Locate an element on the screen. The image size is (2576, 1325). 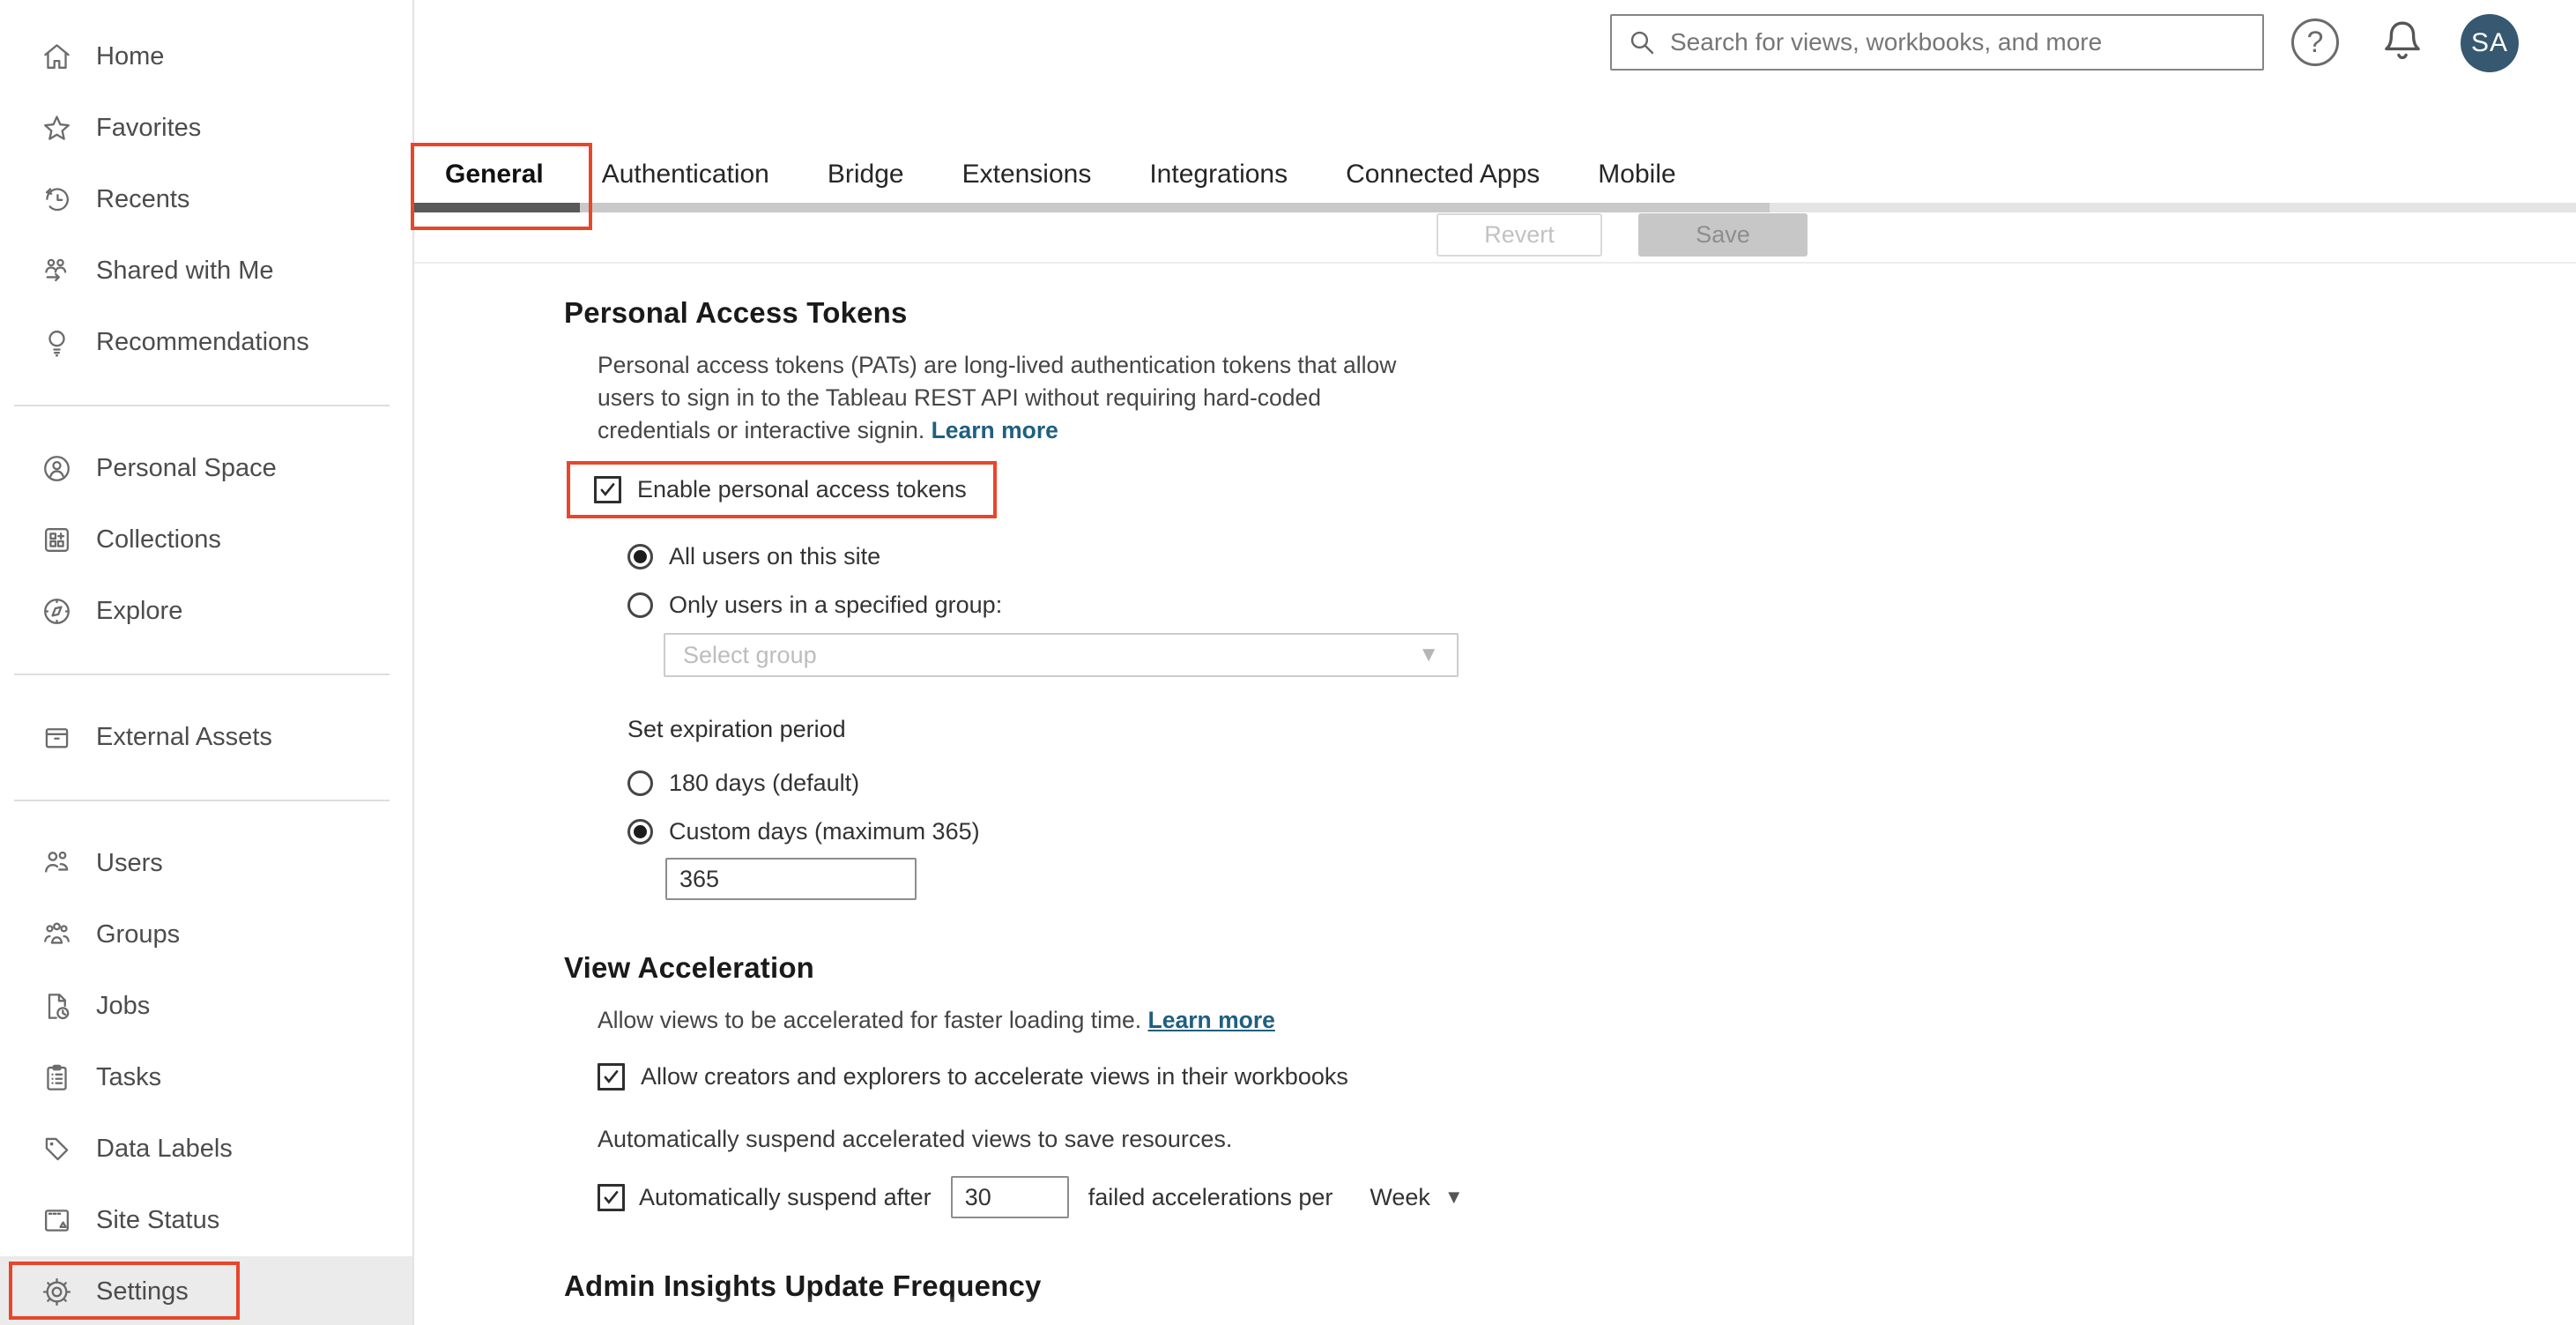
sidebar-item-label: Personal Space is located at coordinates (186, 468).